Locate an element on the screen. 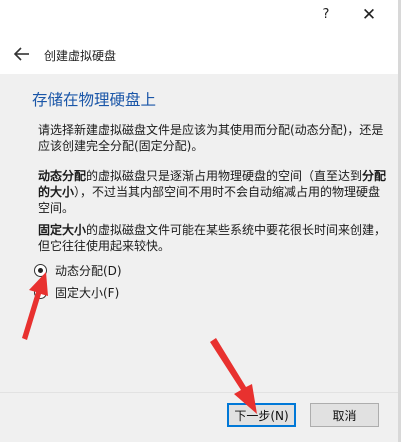  cancel-button: 取消 is located at coordinates (344, 415).